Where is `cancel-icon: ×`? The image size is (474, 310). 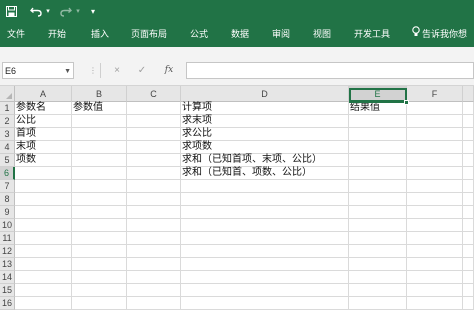
cancel-icon: × is located at coordinates (117, 70).